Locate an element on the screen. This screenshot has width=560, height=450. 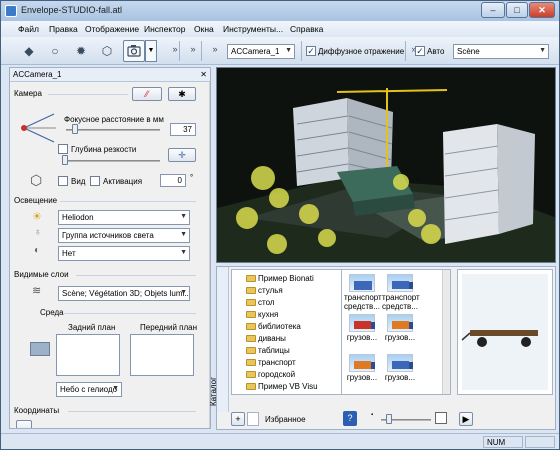
folder-label: стулья is located at coordinates (270, 290).